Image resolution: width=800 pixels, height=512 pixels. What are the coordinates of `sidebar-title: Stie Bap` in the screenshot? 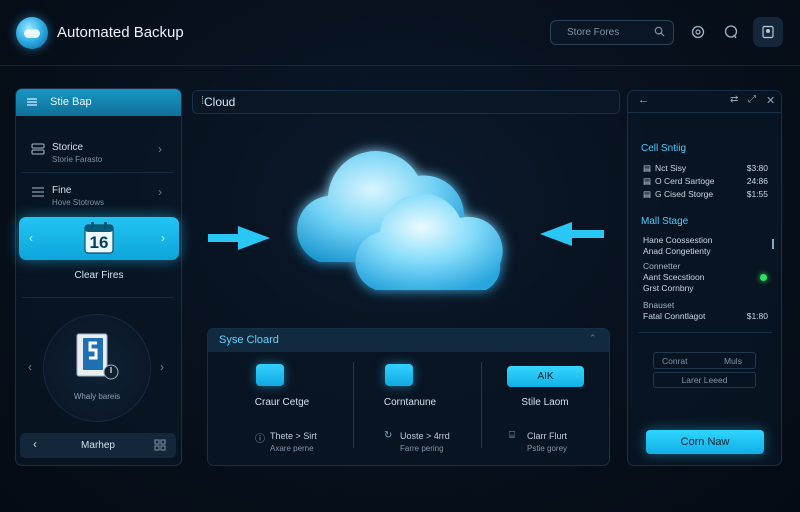 It's located at (71, 102).